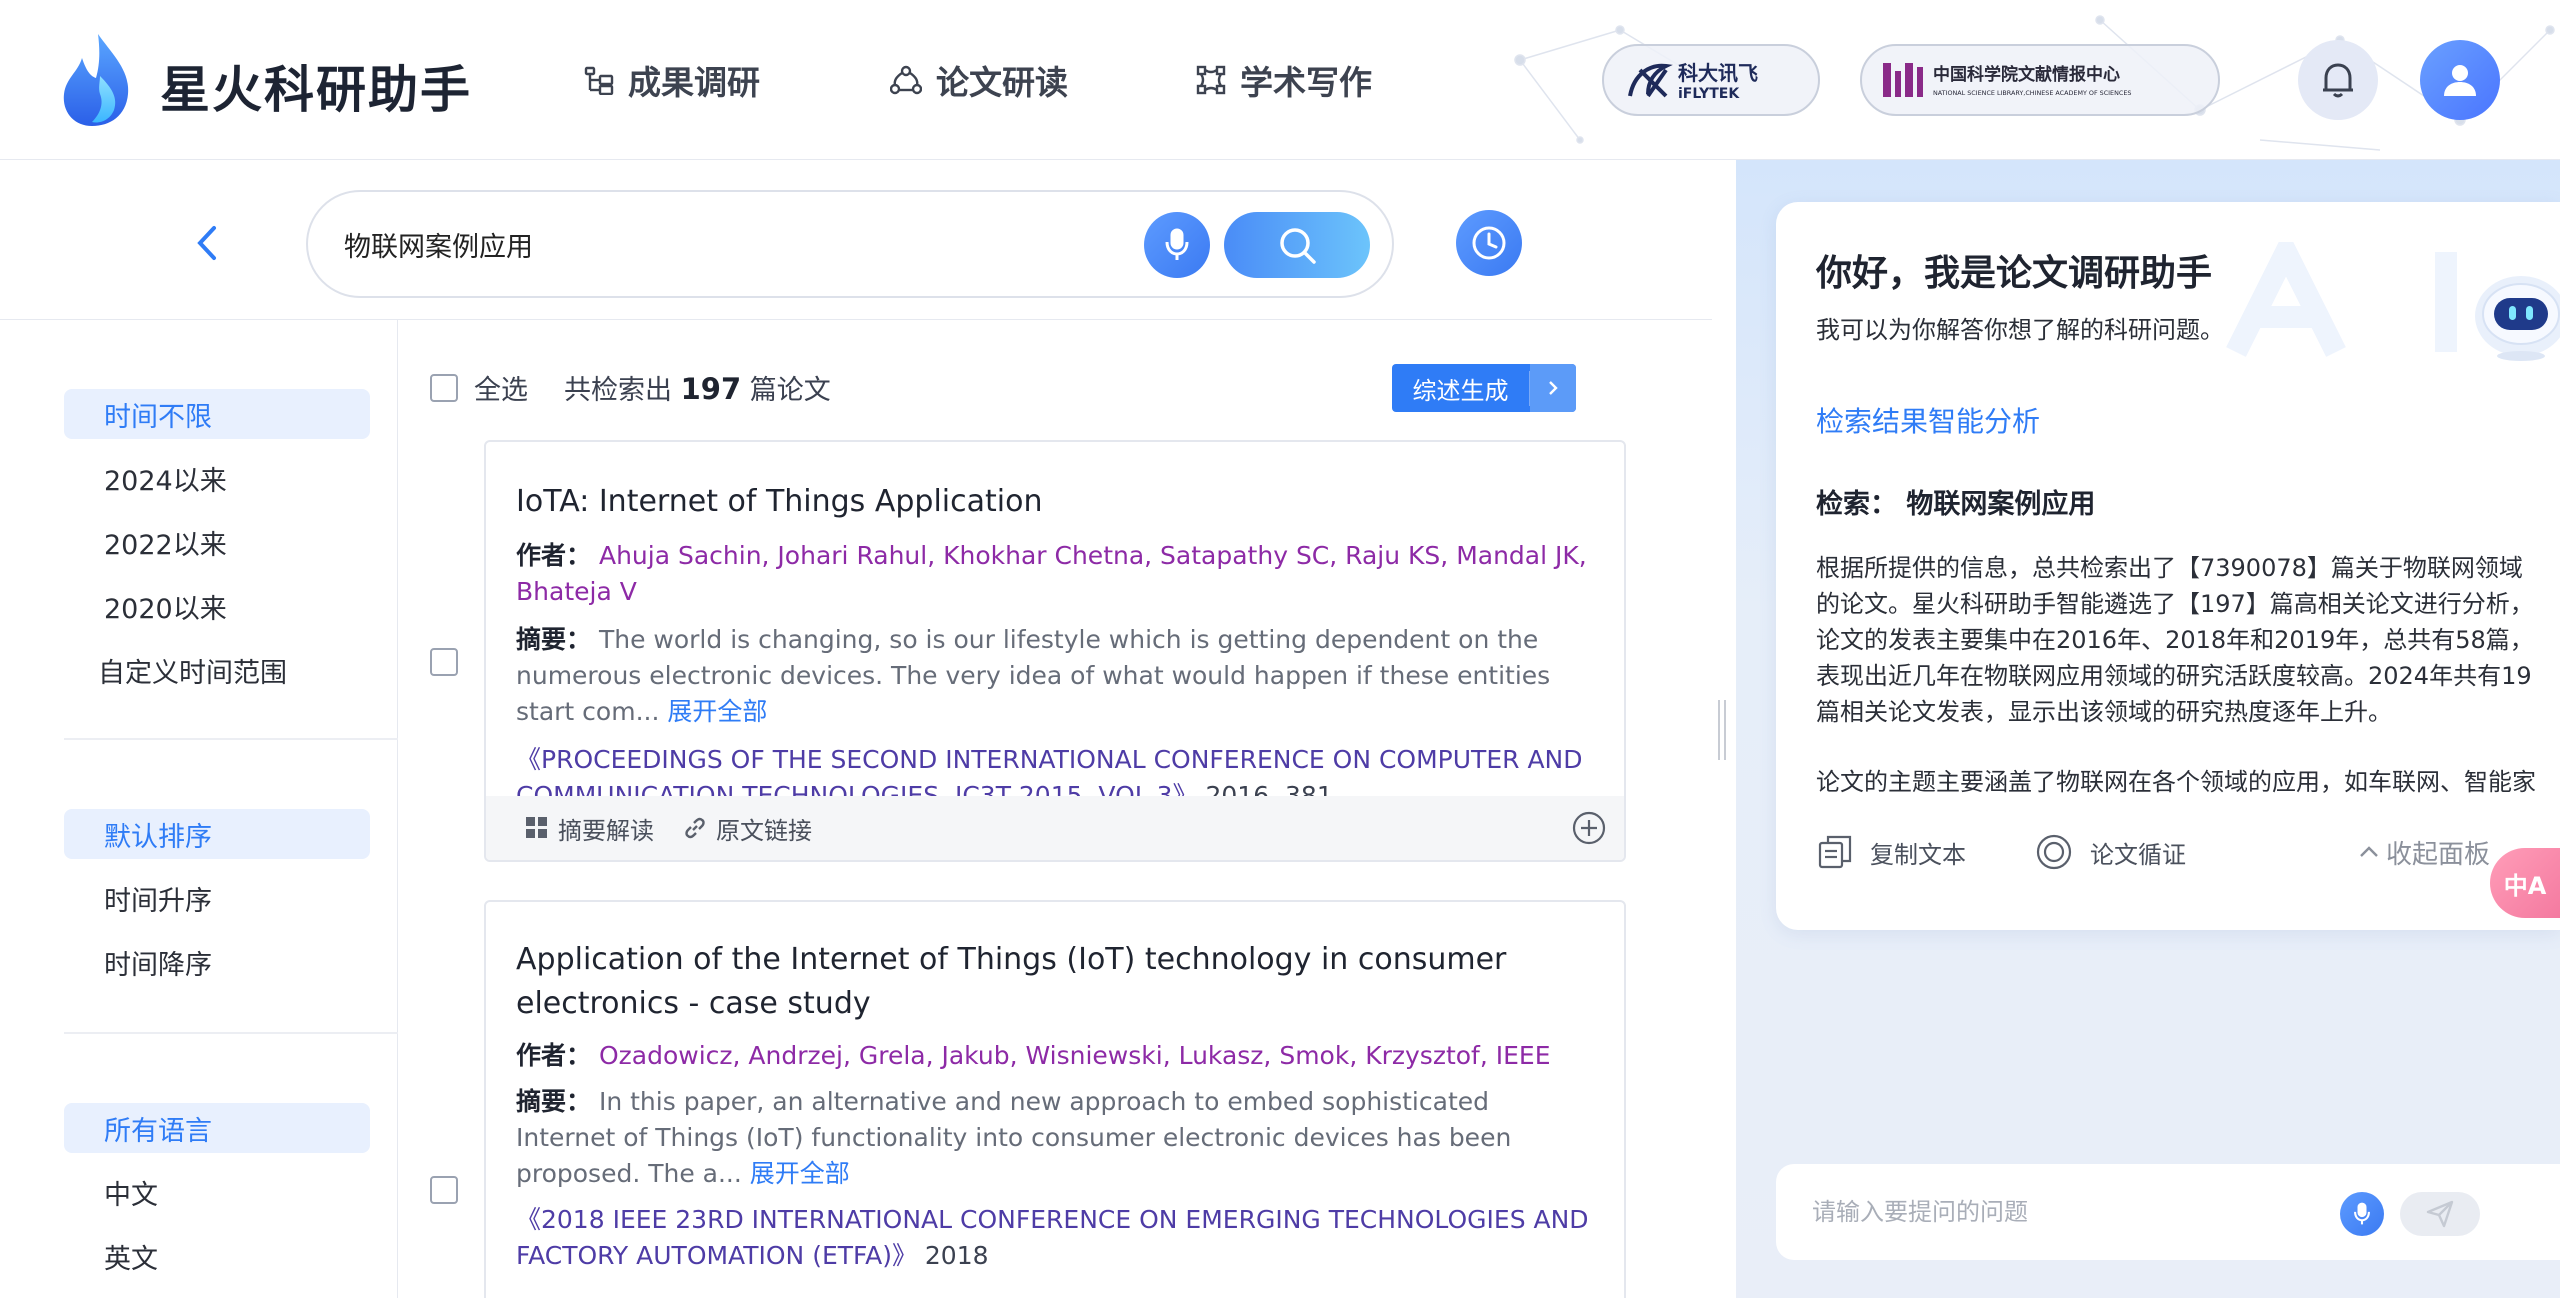 Image resolution: width=2560 pixels, height=1298 pixels. What do you see at coordinates (1055, 828) in the screenshot?
I see `paper-actions: 摘要解读 原文链接` at bounding box center [1055, 828].